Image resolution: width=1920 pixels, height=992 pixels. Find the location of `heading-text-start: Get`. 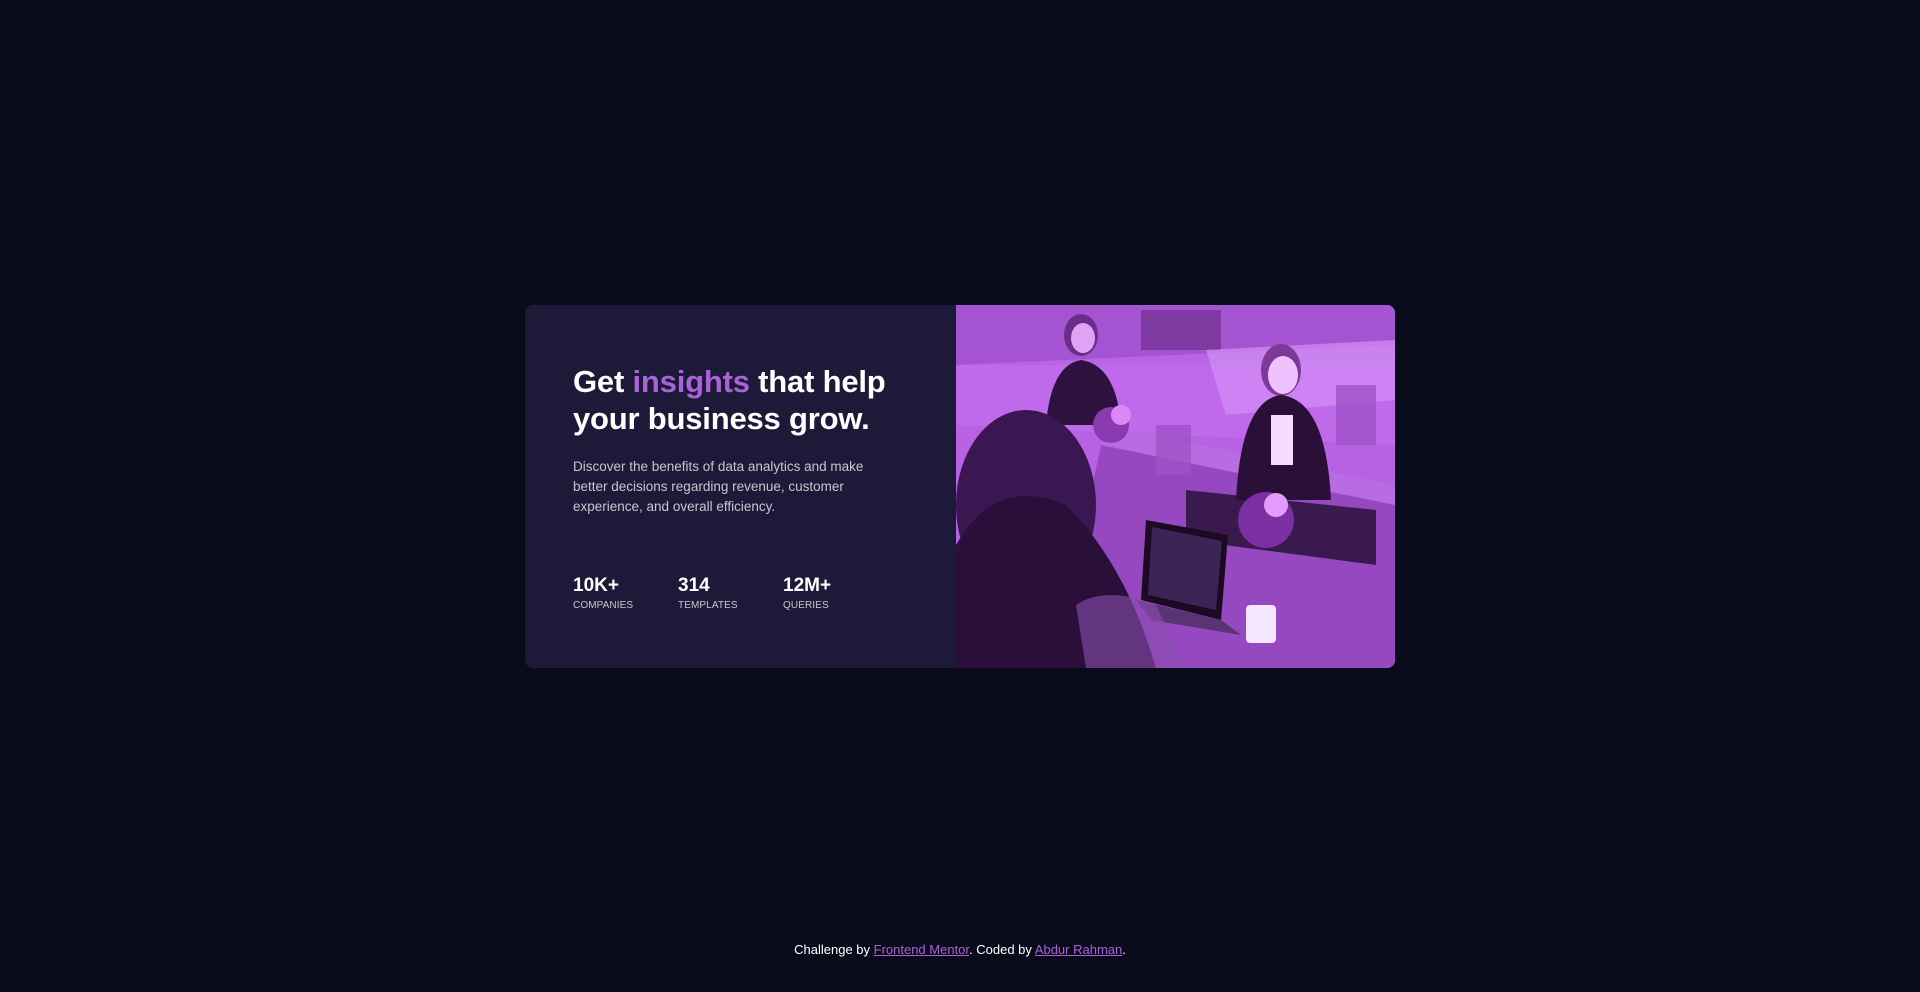

heading-text-start: Get is located at coordinates (603, 381).